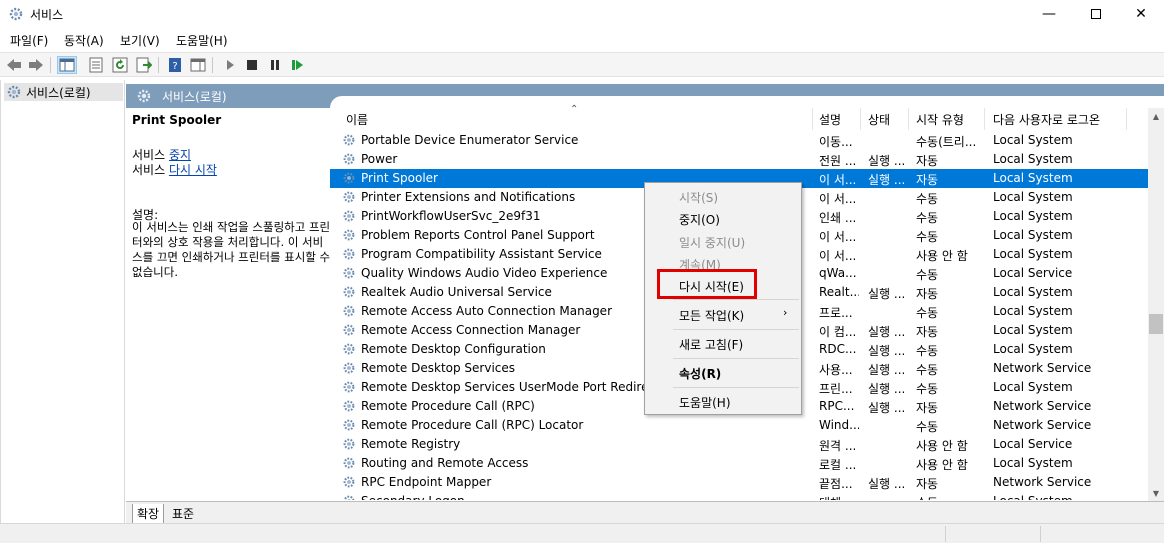 Image resolution: width=1164 pixels, height=543 pixels. What do you see at coordinates (574, 109) in the screenshot?
I see `sort-ascending-icon: ⌃` at bounding box center [574, 109].